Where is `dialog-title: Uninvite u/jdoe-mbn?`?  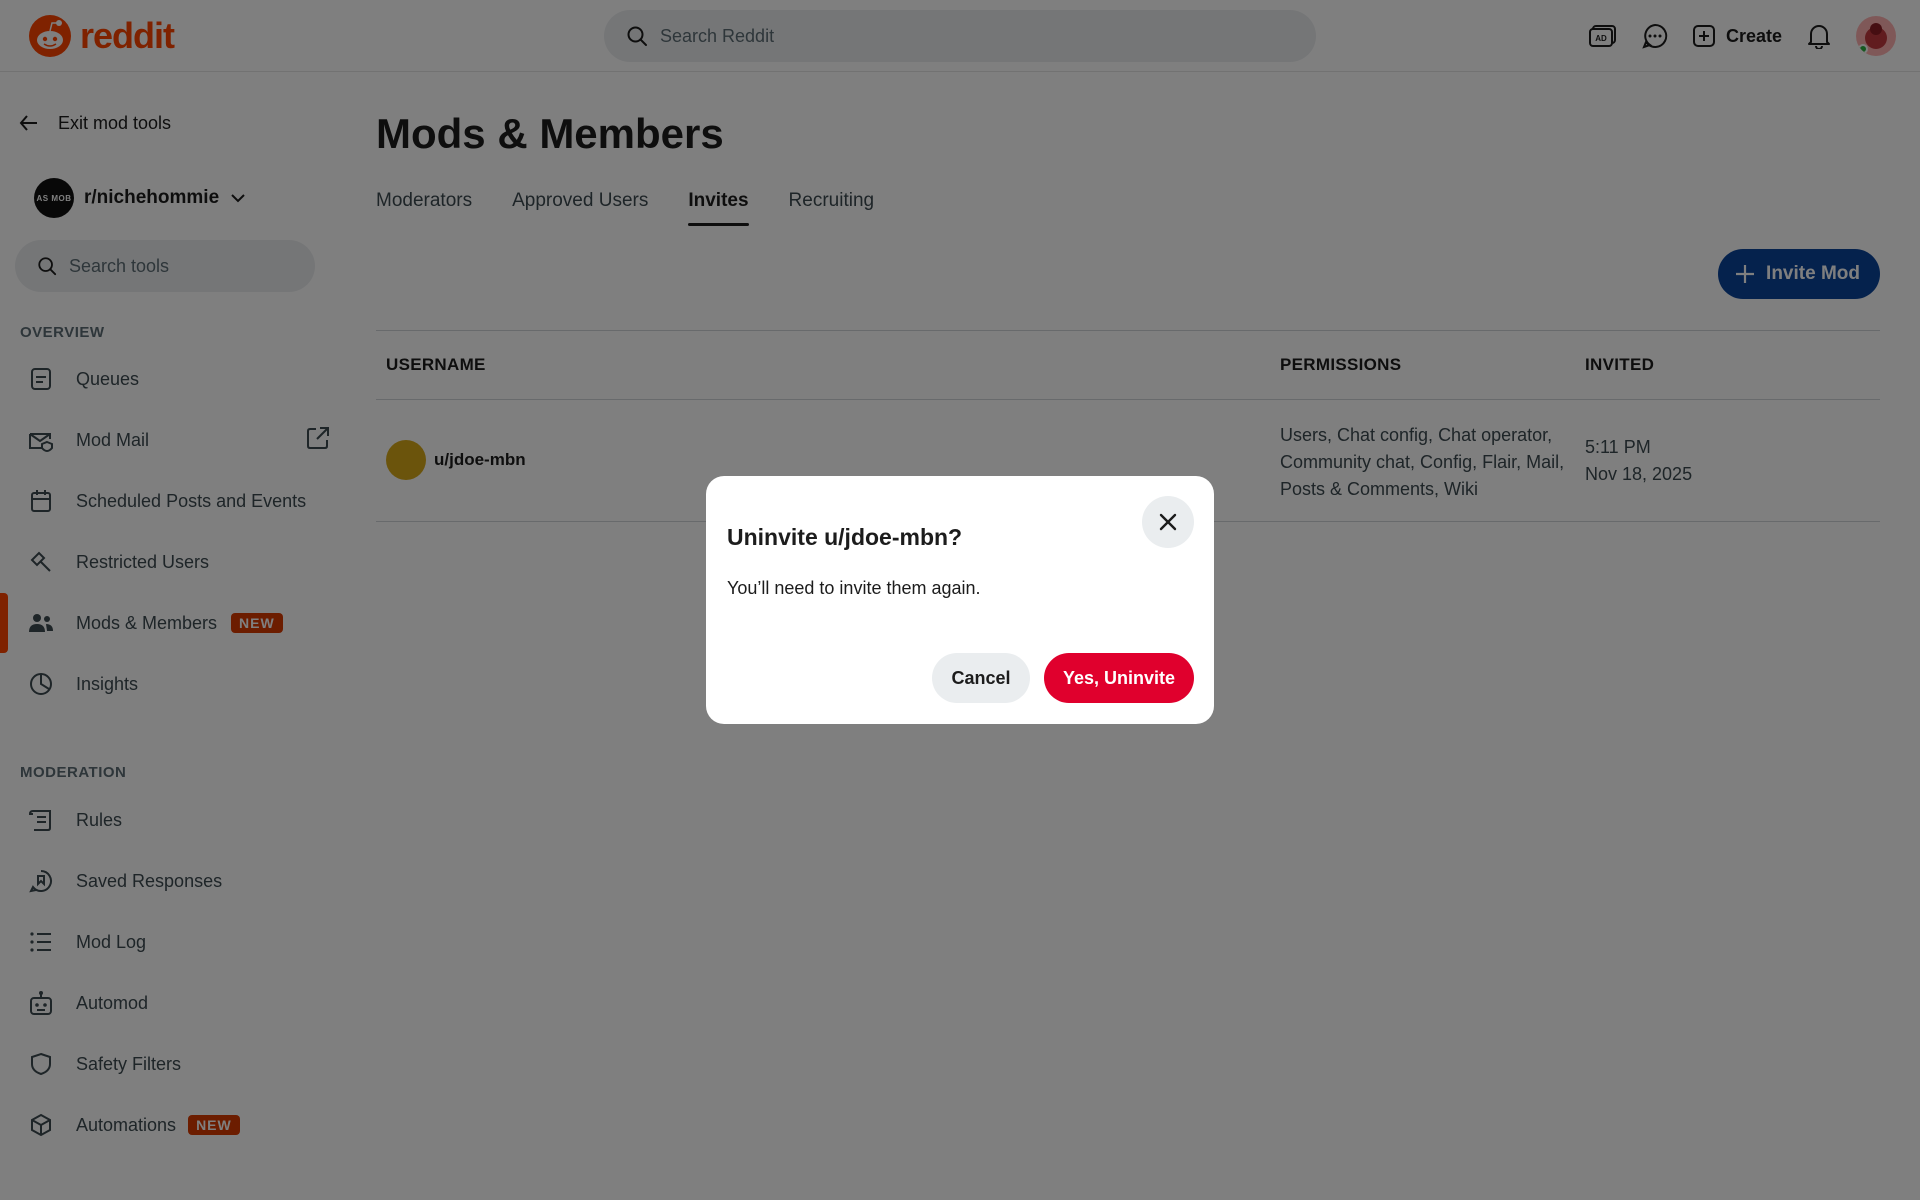 dialog-title: Uninvite u/jdoe-mbn? is located at coordinates (845, 537).